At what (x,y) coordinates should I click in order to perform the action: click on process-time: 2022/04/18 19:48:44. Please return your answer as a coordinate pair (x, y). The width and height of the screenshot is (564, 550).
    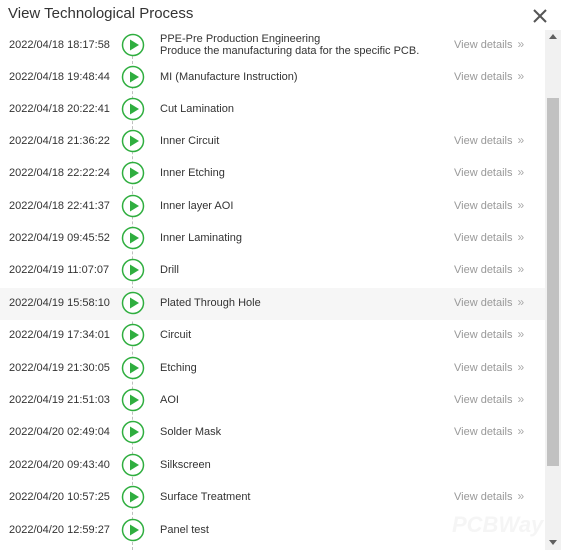
    Looking at the image, I should click on (59, 77).